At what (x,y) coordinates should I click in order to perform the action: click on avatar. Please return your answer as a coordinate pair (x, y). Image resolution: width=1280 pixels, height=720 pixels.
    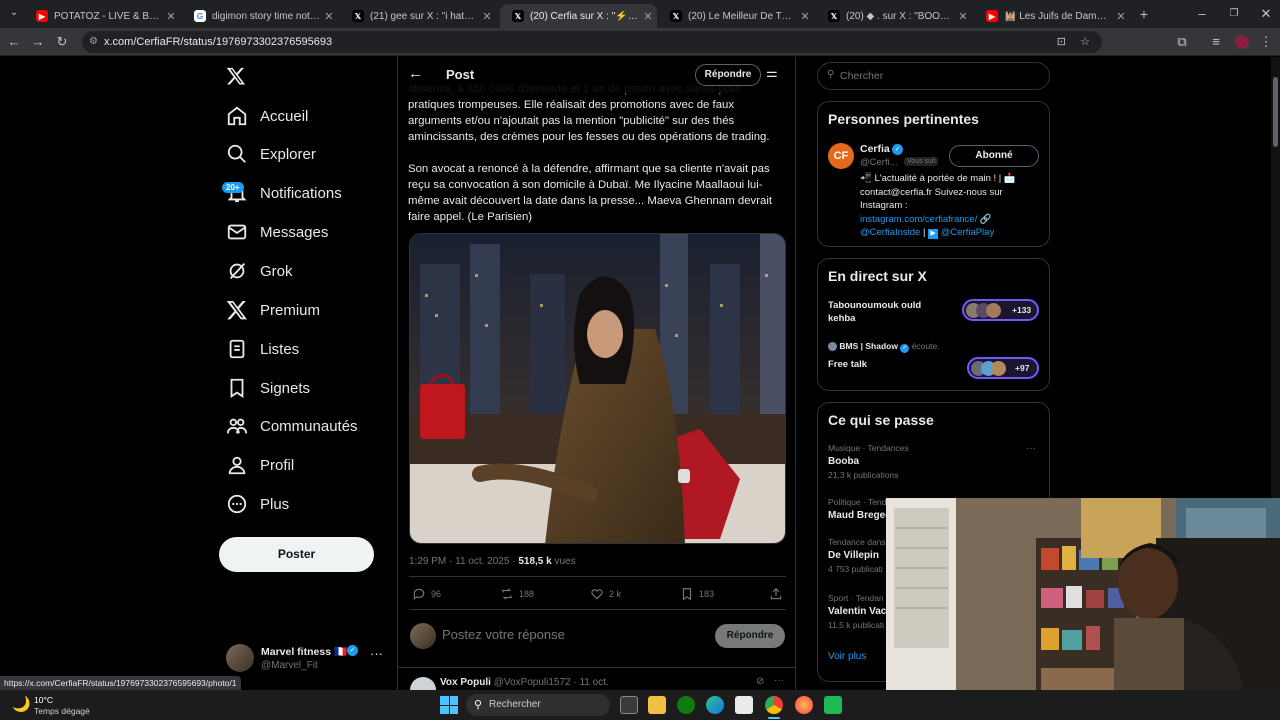
    Looking at the image, I should click on (832, 347).